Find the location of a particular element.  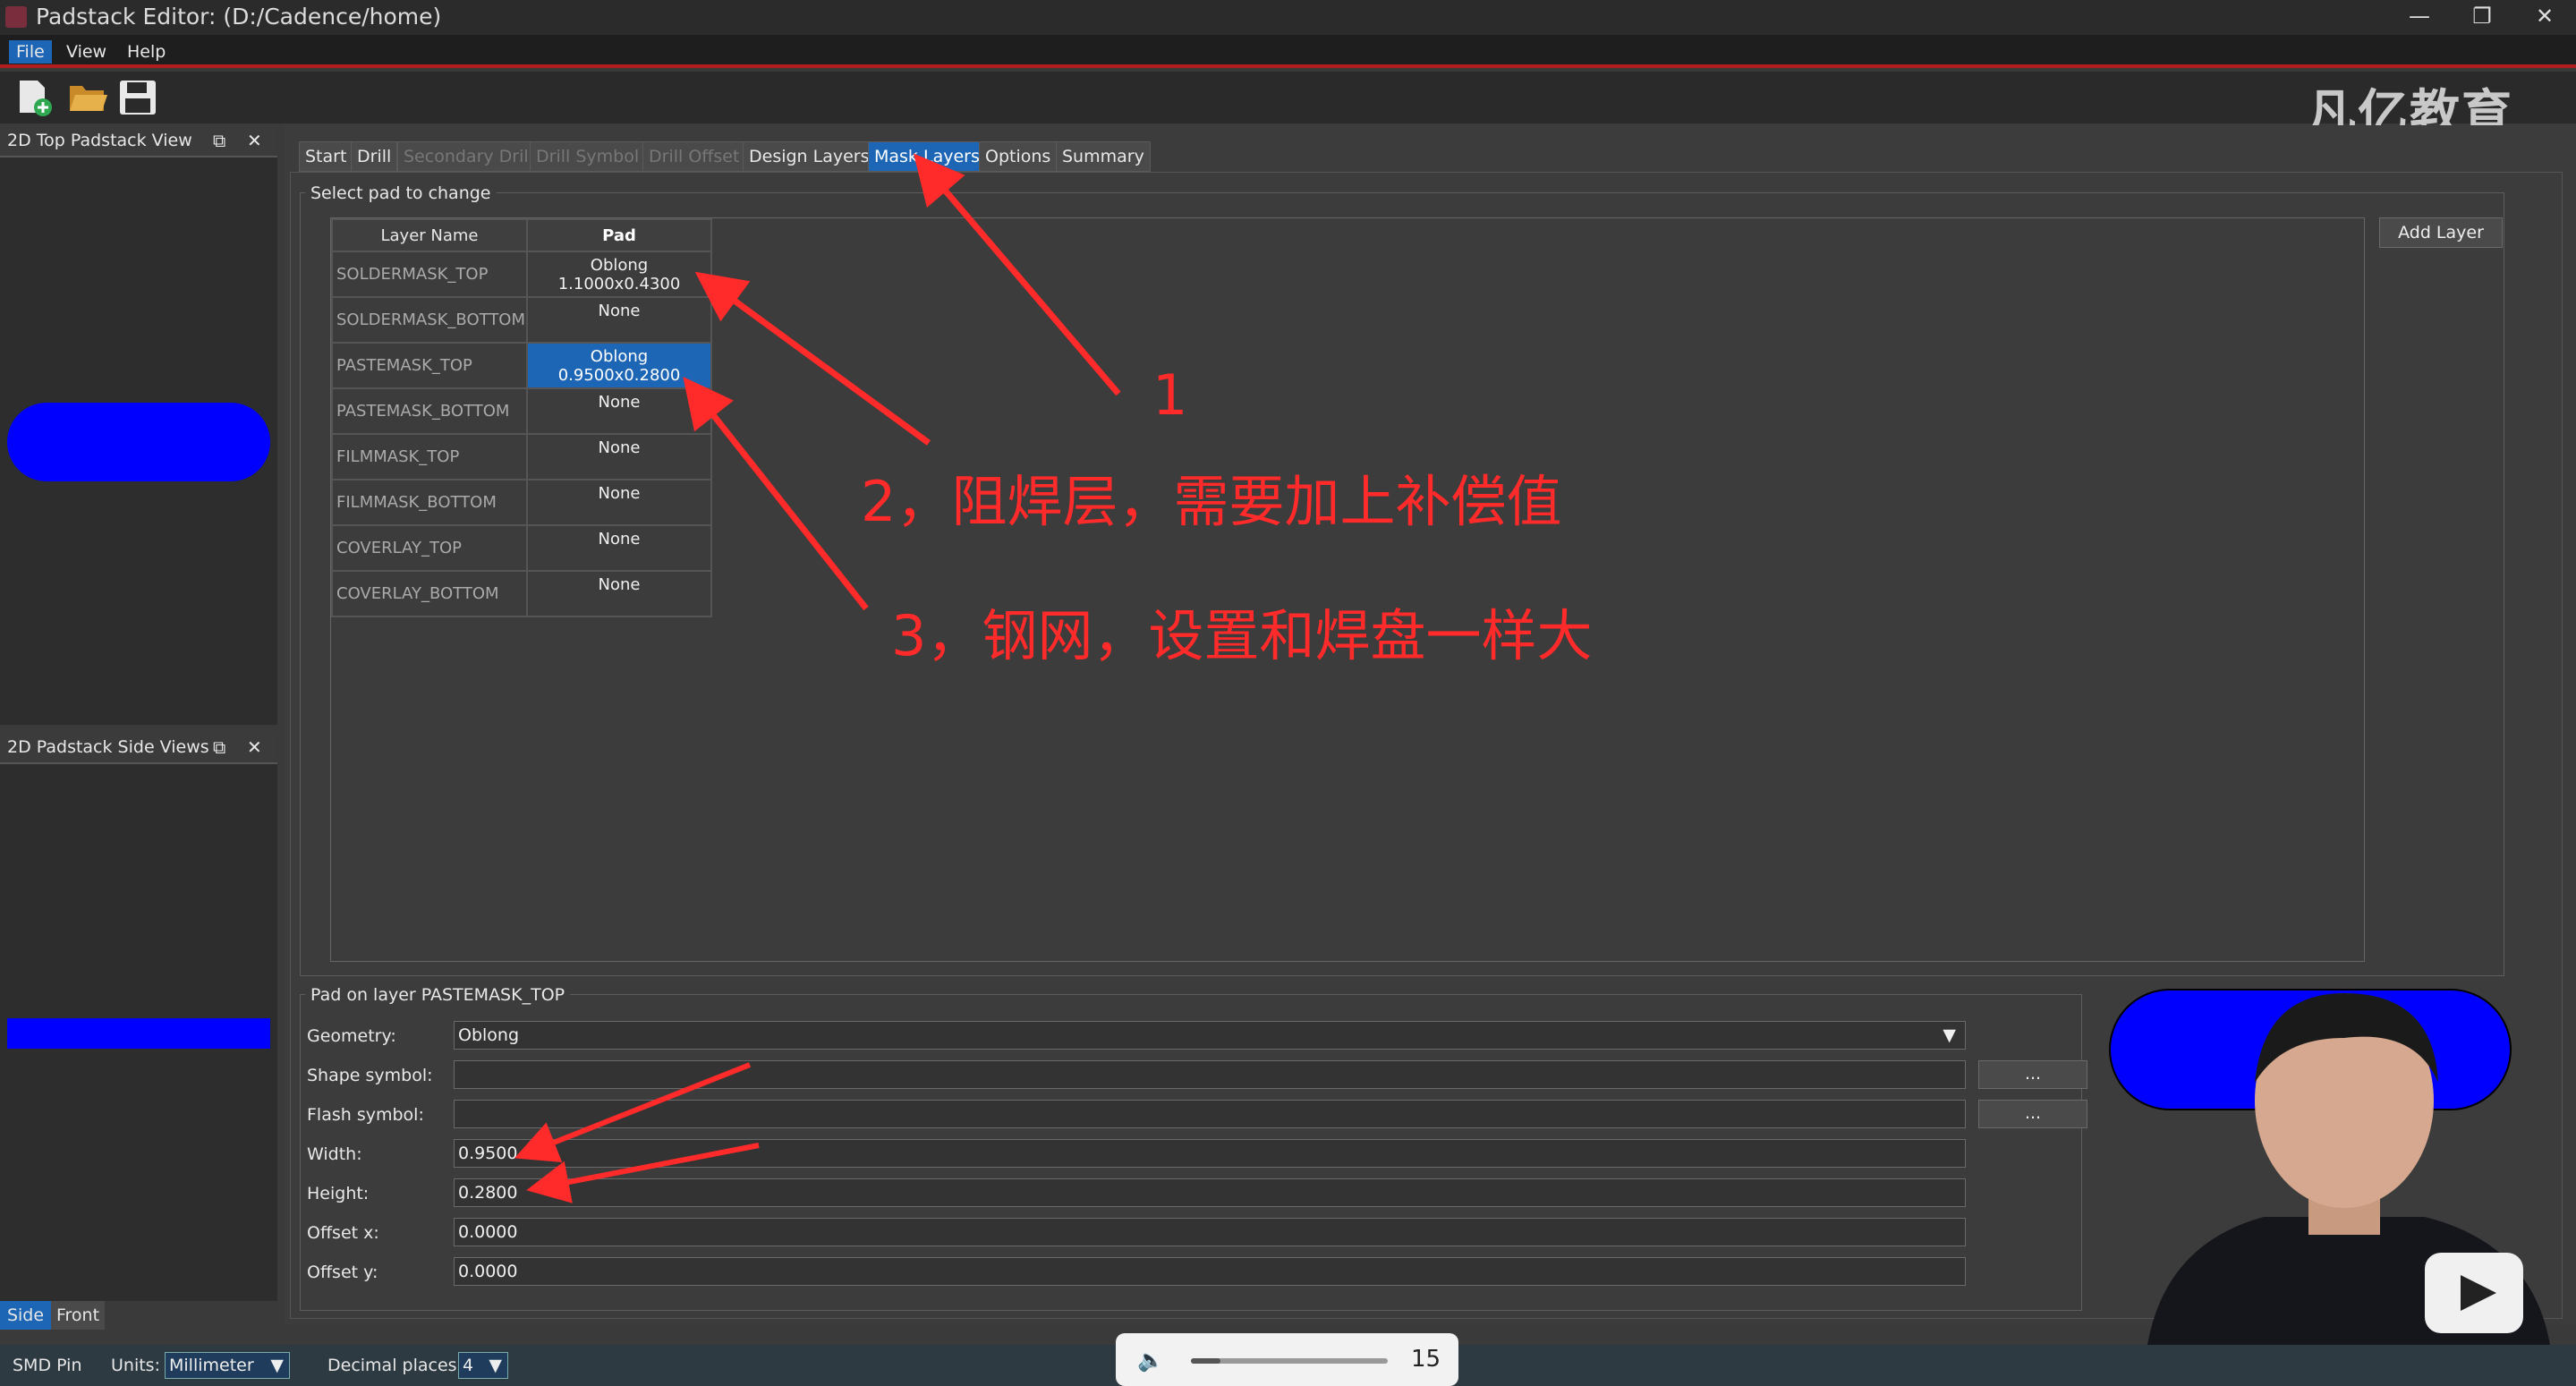

decimal-places-label: Decimal places: is located at coordinates (395, 1366).